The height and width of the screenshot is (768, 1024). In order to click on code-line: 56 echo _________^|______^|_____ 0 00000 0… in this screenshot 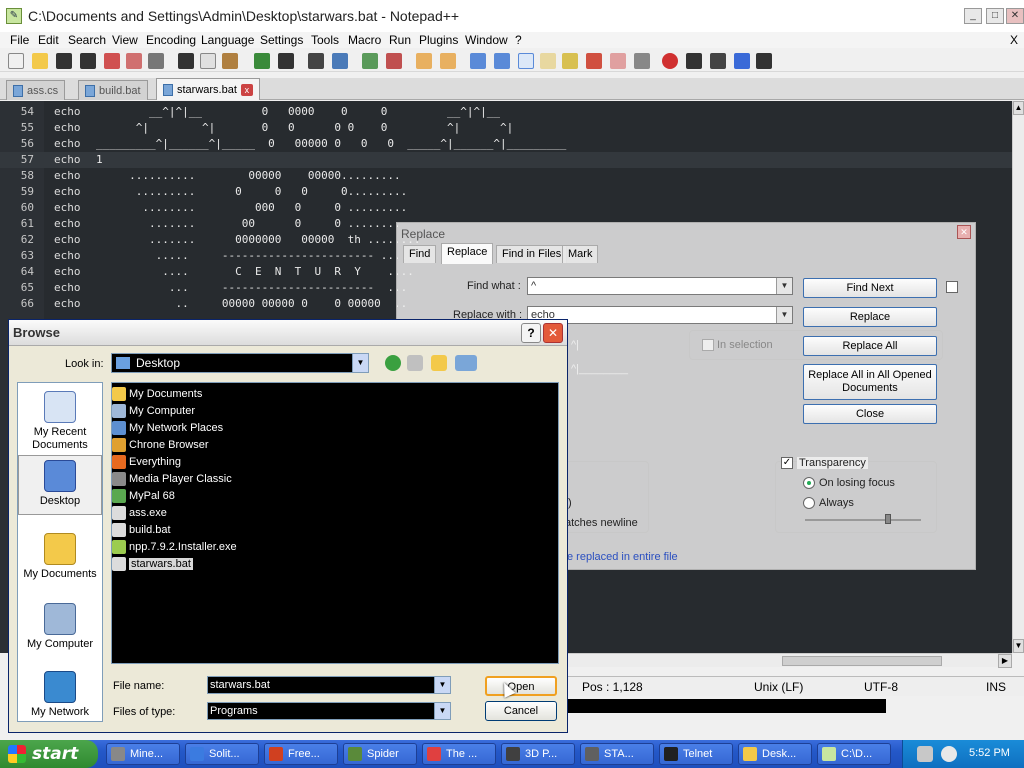, I will do `click(506, 144)`.